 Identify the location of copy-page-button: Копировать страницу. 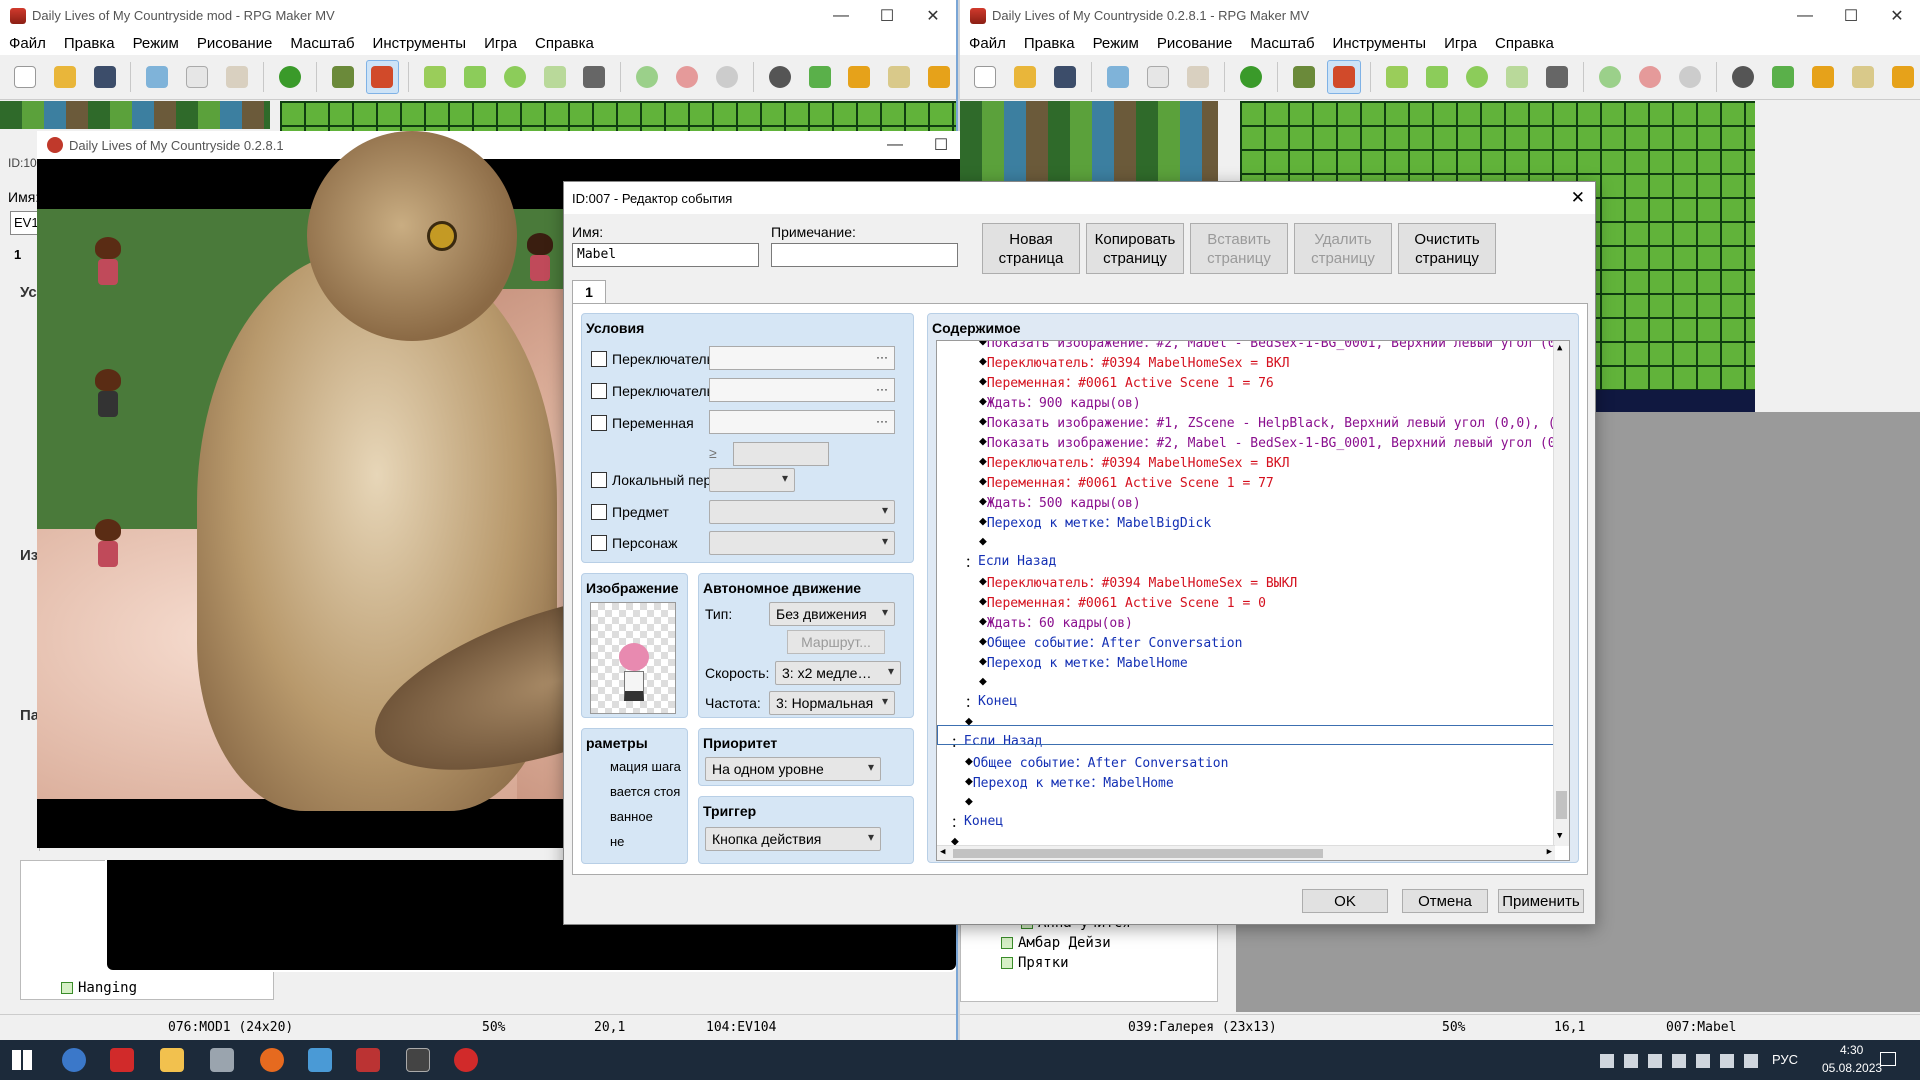
(1135, 248).